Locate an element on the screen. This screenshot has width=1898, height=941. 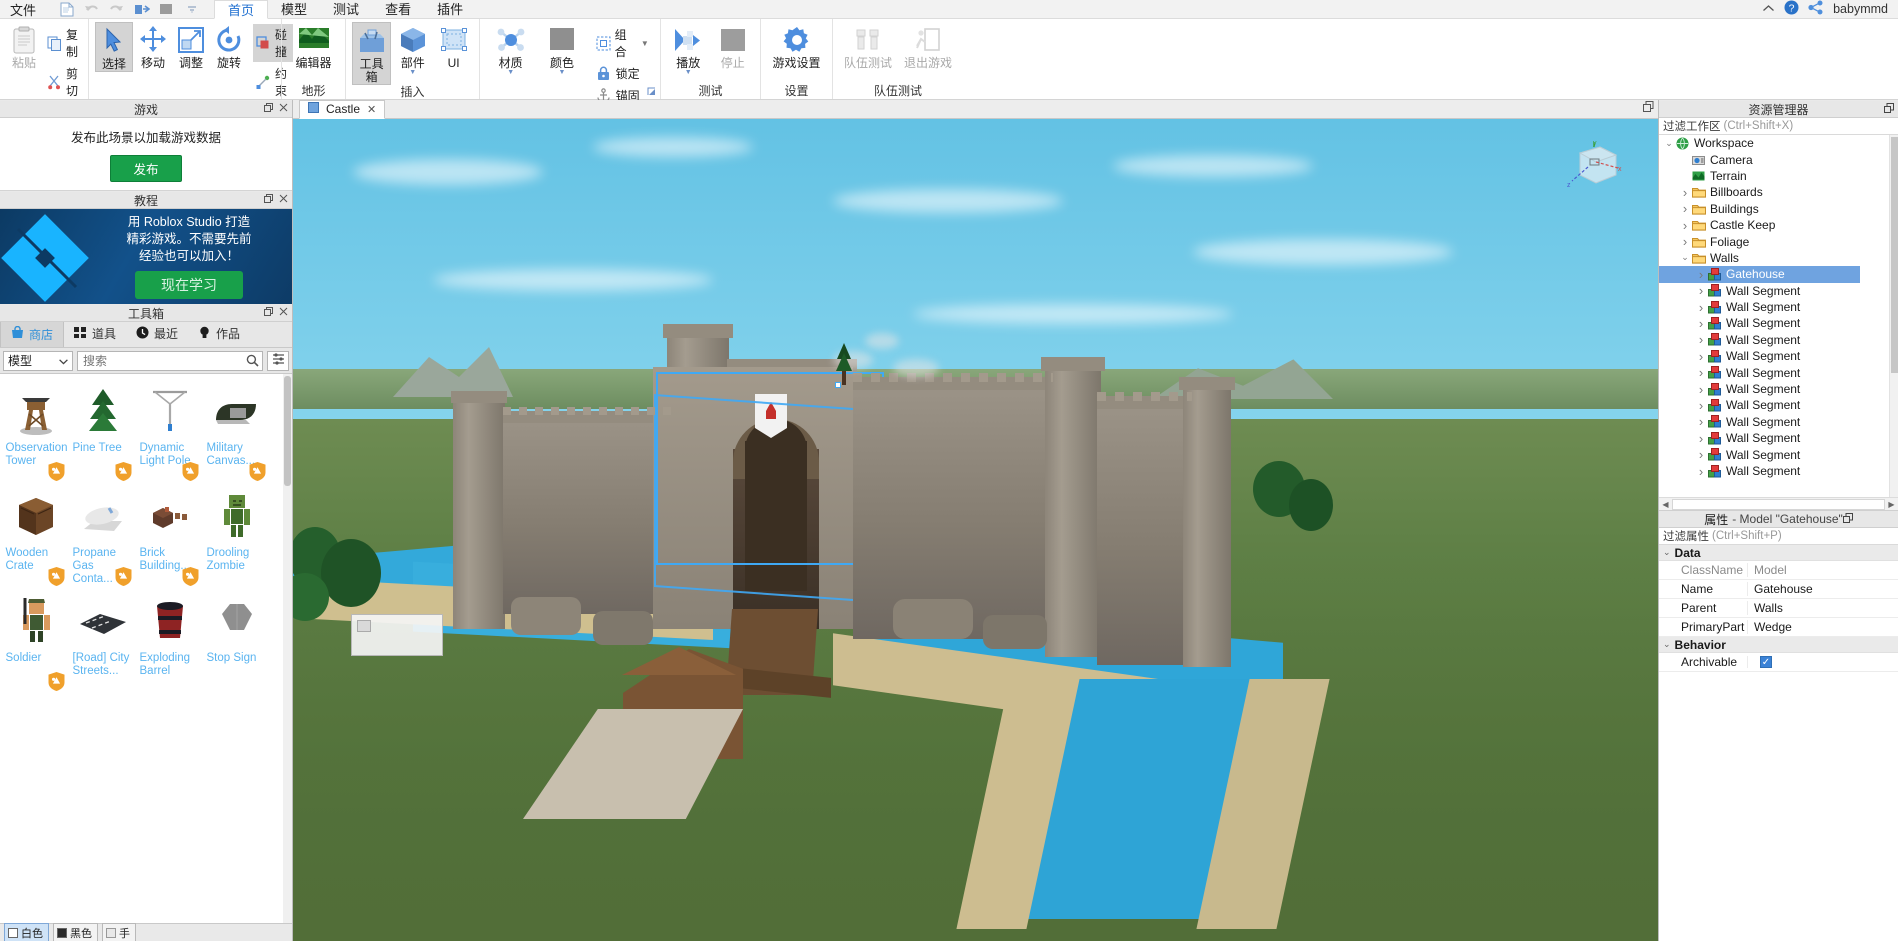
play-button: 播放 ▼ is located at coordinates (688, 49).